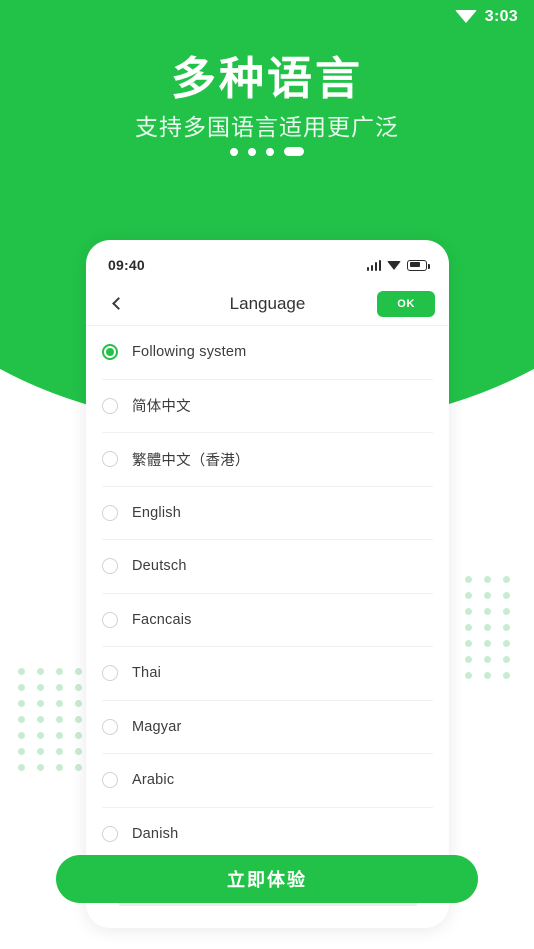  What do you see at coordinates (267, 127) in the screenshot?
I see `page-subtitle: 支持多国语言适用更广泛` at bounding box center [267, 127].